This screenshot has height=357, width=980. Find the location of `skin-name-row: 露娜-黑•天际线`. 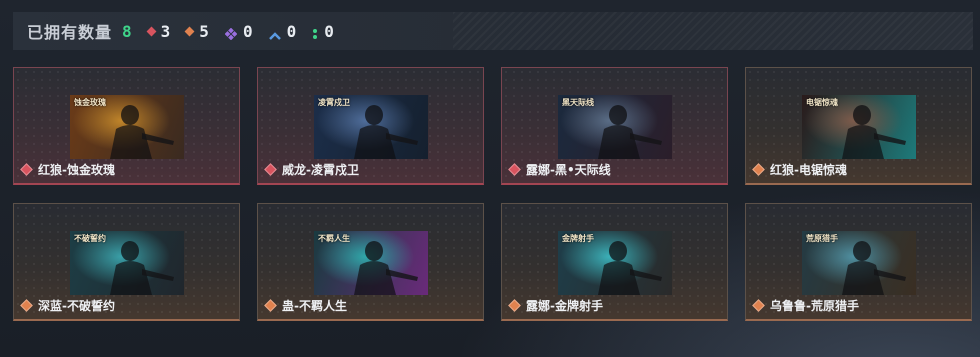

skin-name-row: 露娜-黑•天际线 is located at coordinates (559, 169).